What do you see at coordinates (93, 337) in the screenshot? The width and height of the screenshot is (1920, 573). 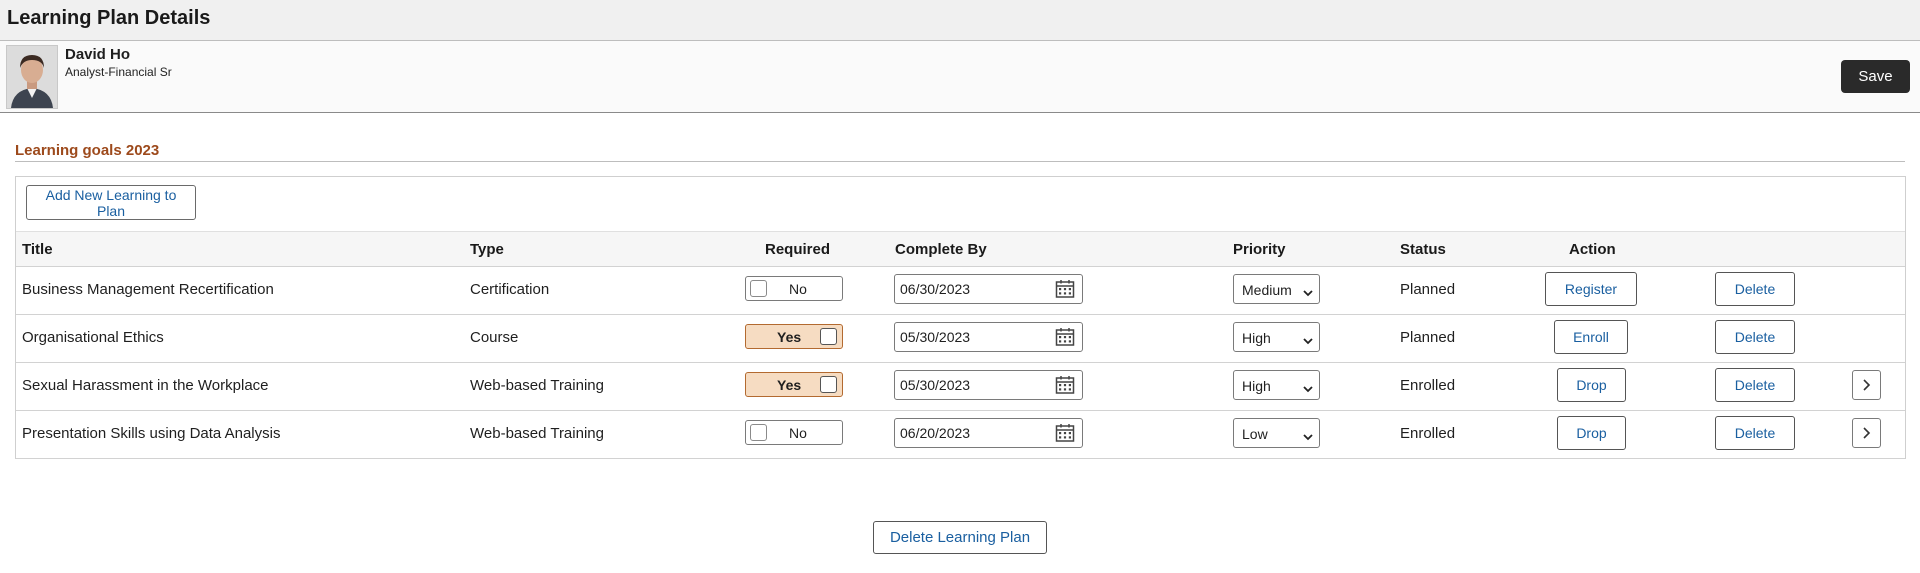 I see `learning-title: Organisational Ethics` at bounding box center [93, 337].